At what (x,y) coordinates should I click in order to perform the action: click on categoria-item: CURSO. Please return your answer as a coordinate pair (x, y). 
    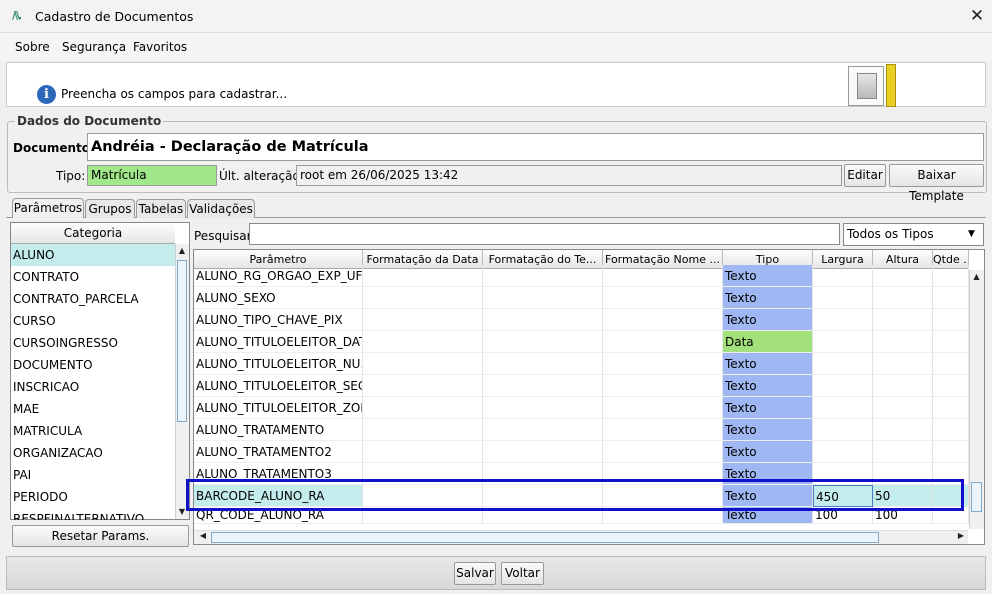
    Looking at the image, I should click on (93, 321).